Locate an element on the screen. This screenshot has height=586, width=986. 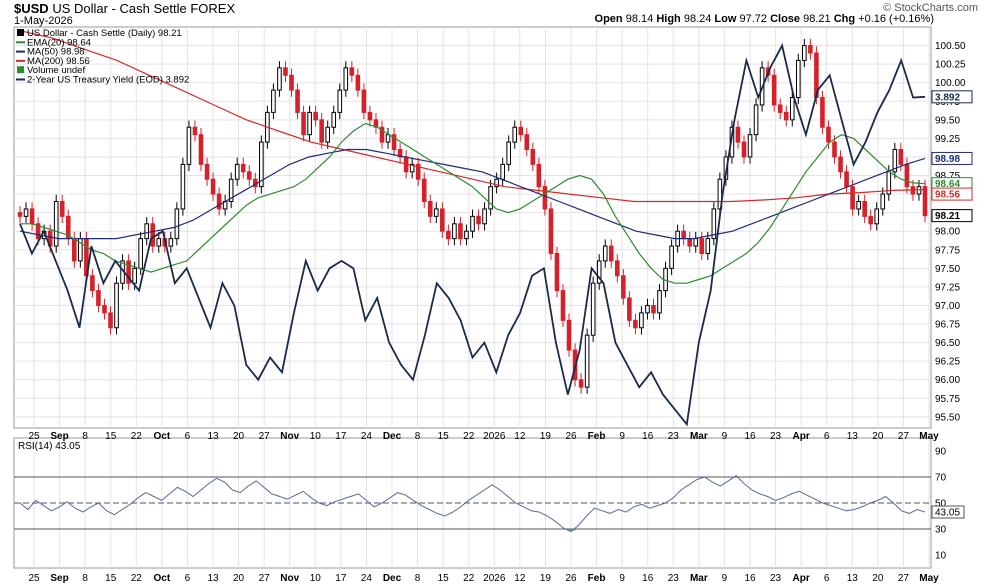
rsi-x-tick-label: 16 is located at coordinates (750, 578).